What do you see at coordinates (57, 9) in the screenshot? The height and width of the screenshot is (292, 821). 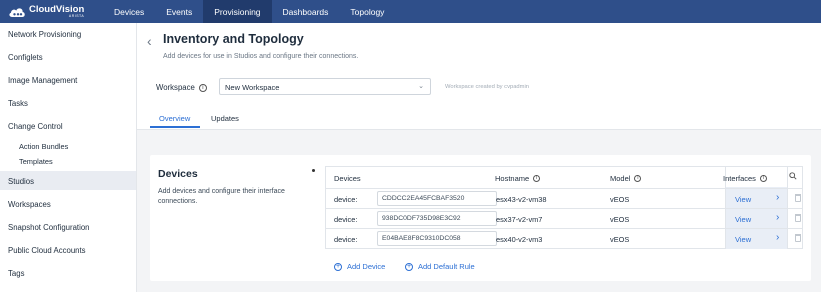 I see `brand-title: CloudVision` at bounding box center [57, 9].